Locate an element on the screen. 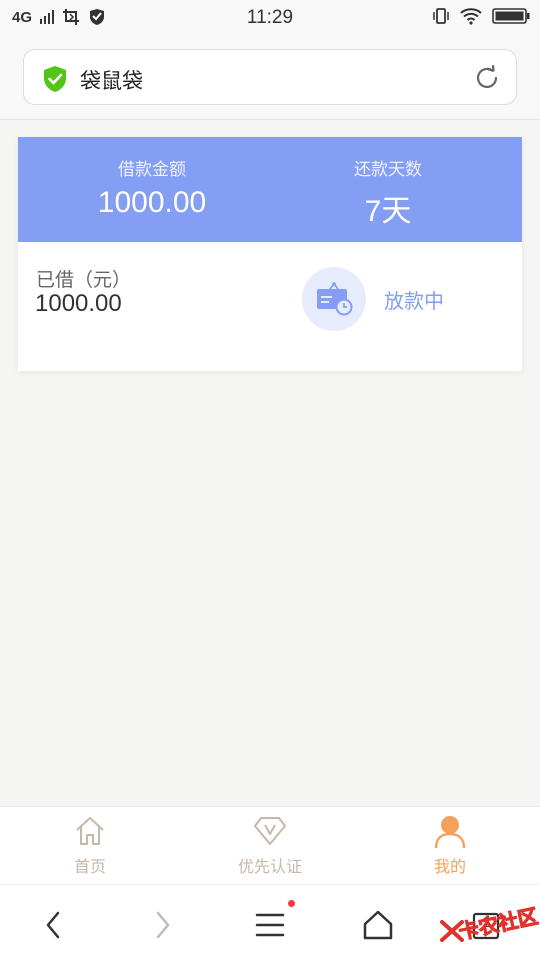 The height and width of the screenshot is (960, 540). loan-status-text: 放款中 is located at coordinates (414, 302).